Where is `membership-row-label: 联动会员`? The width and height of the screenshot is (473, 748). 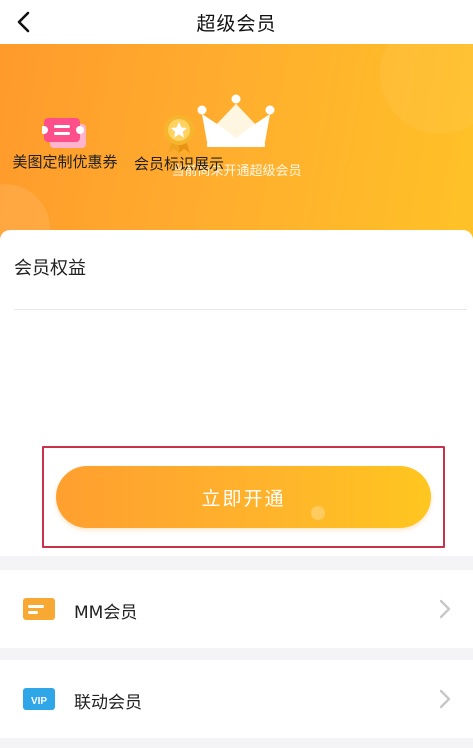
membership-row-label: 联动会员 is located at coordinates (108, 703).